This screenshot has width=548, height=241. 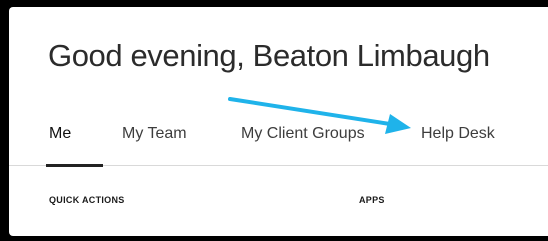 I want to click on tab-me: Me, so click(x=60, y=134).